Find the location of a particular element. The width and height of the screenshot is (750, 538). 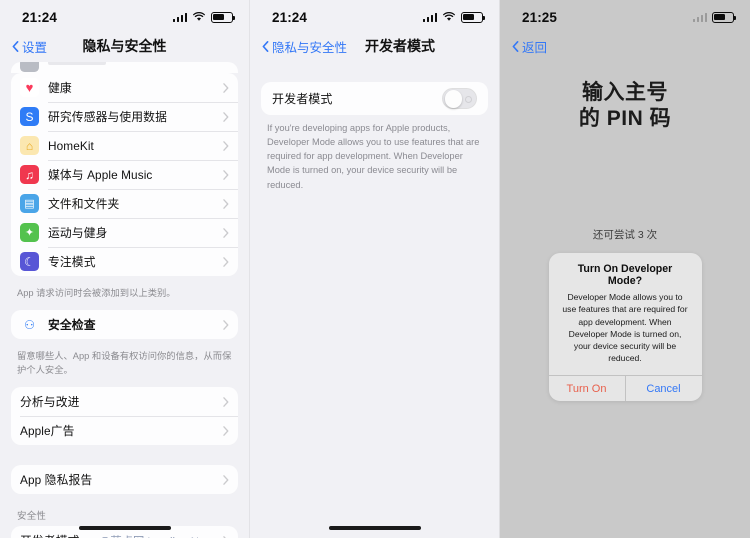

group-safety-check: ⚇ 安全检查 is located at coordinates (124, 325).